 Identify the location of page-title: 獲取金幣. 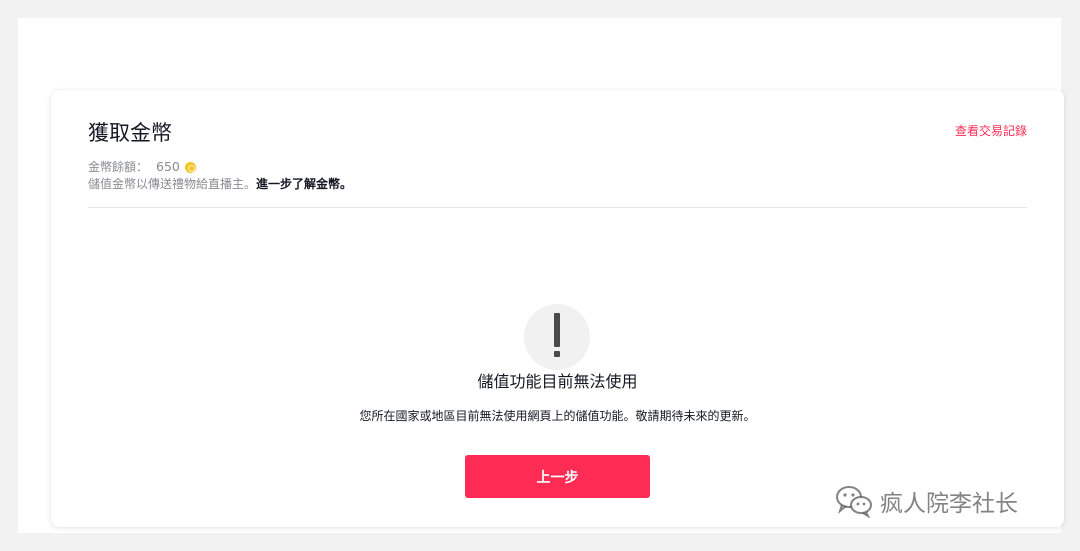
(130, 133).